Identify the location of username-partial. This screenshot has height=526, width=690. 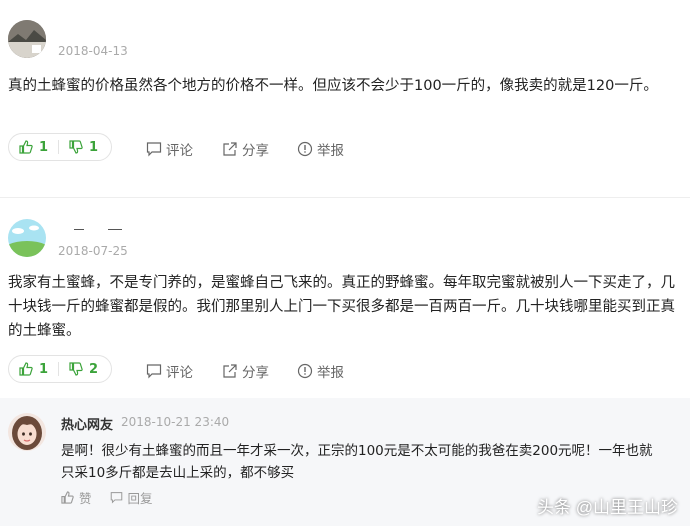
(103, 226).